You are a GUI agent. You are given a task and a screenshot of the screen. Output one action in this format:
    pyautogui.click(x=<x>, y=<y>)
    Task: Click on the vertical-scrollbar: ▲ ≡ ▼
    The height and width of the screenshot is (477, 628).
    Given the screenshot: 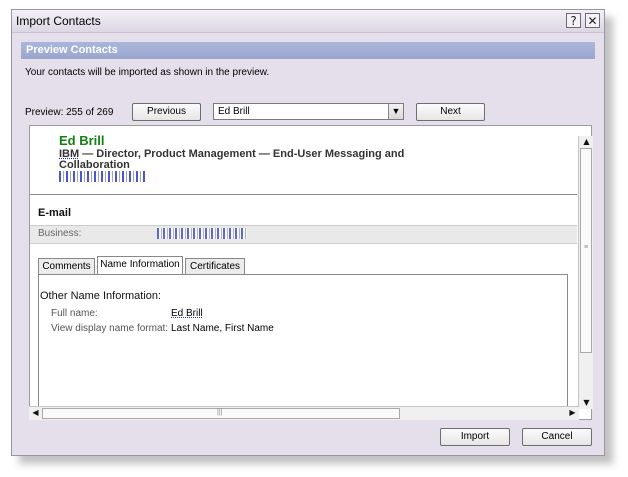 What is the action you would take?
    pyautogui.click(x=585, y=272)
    